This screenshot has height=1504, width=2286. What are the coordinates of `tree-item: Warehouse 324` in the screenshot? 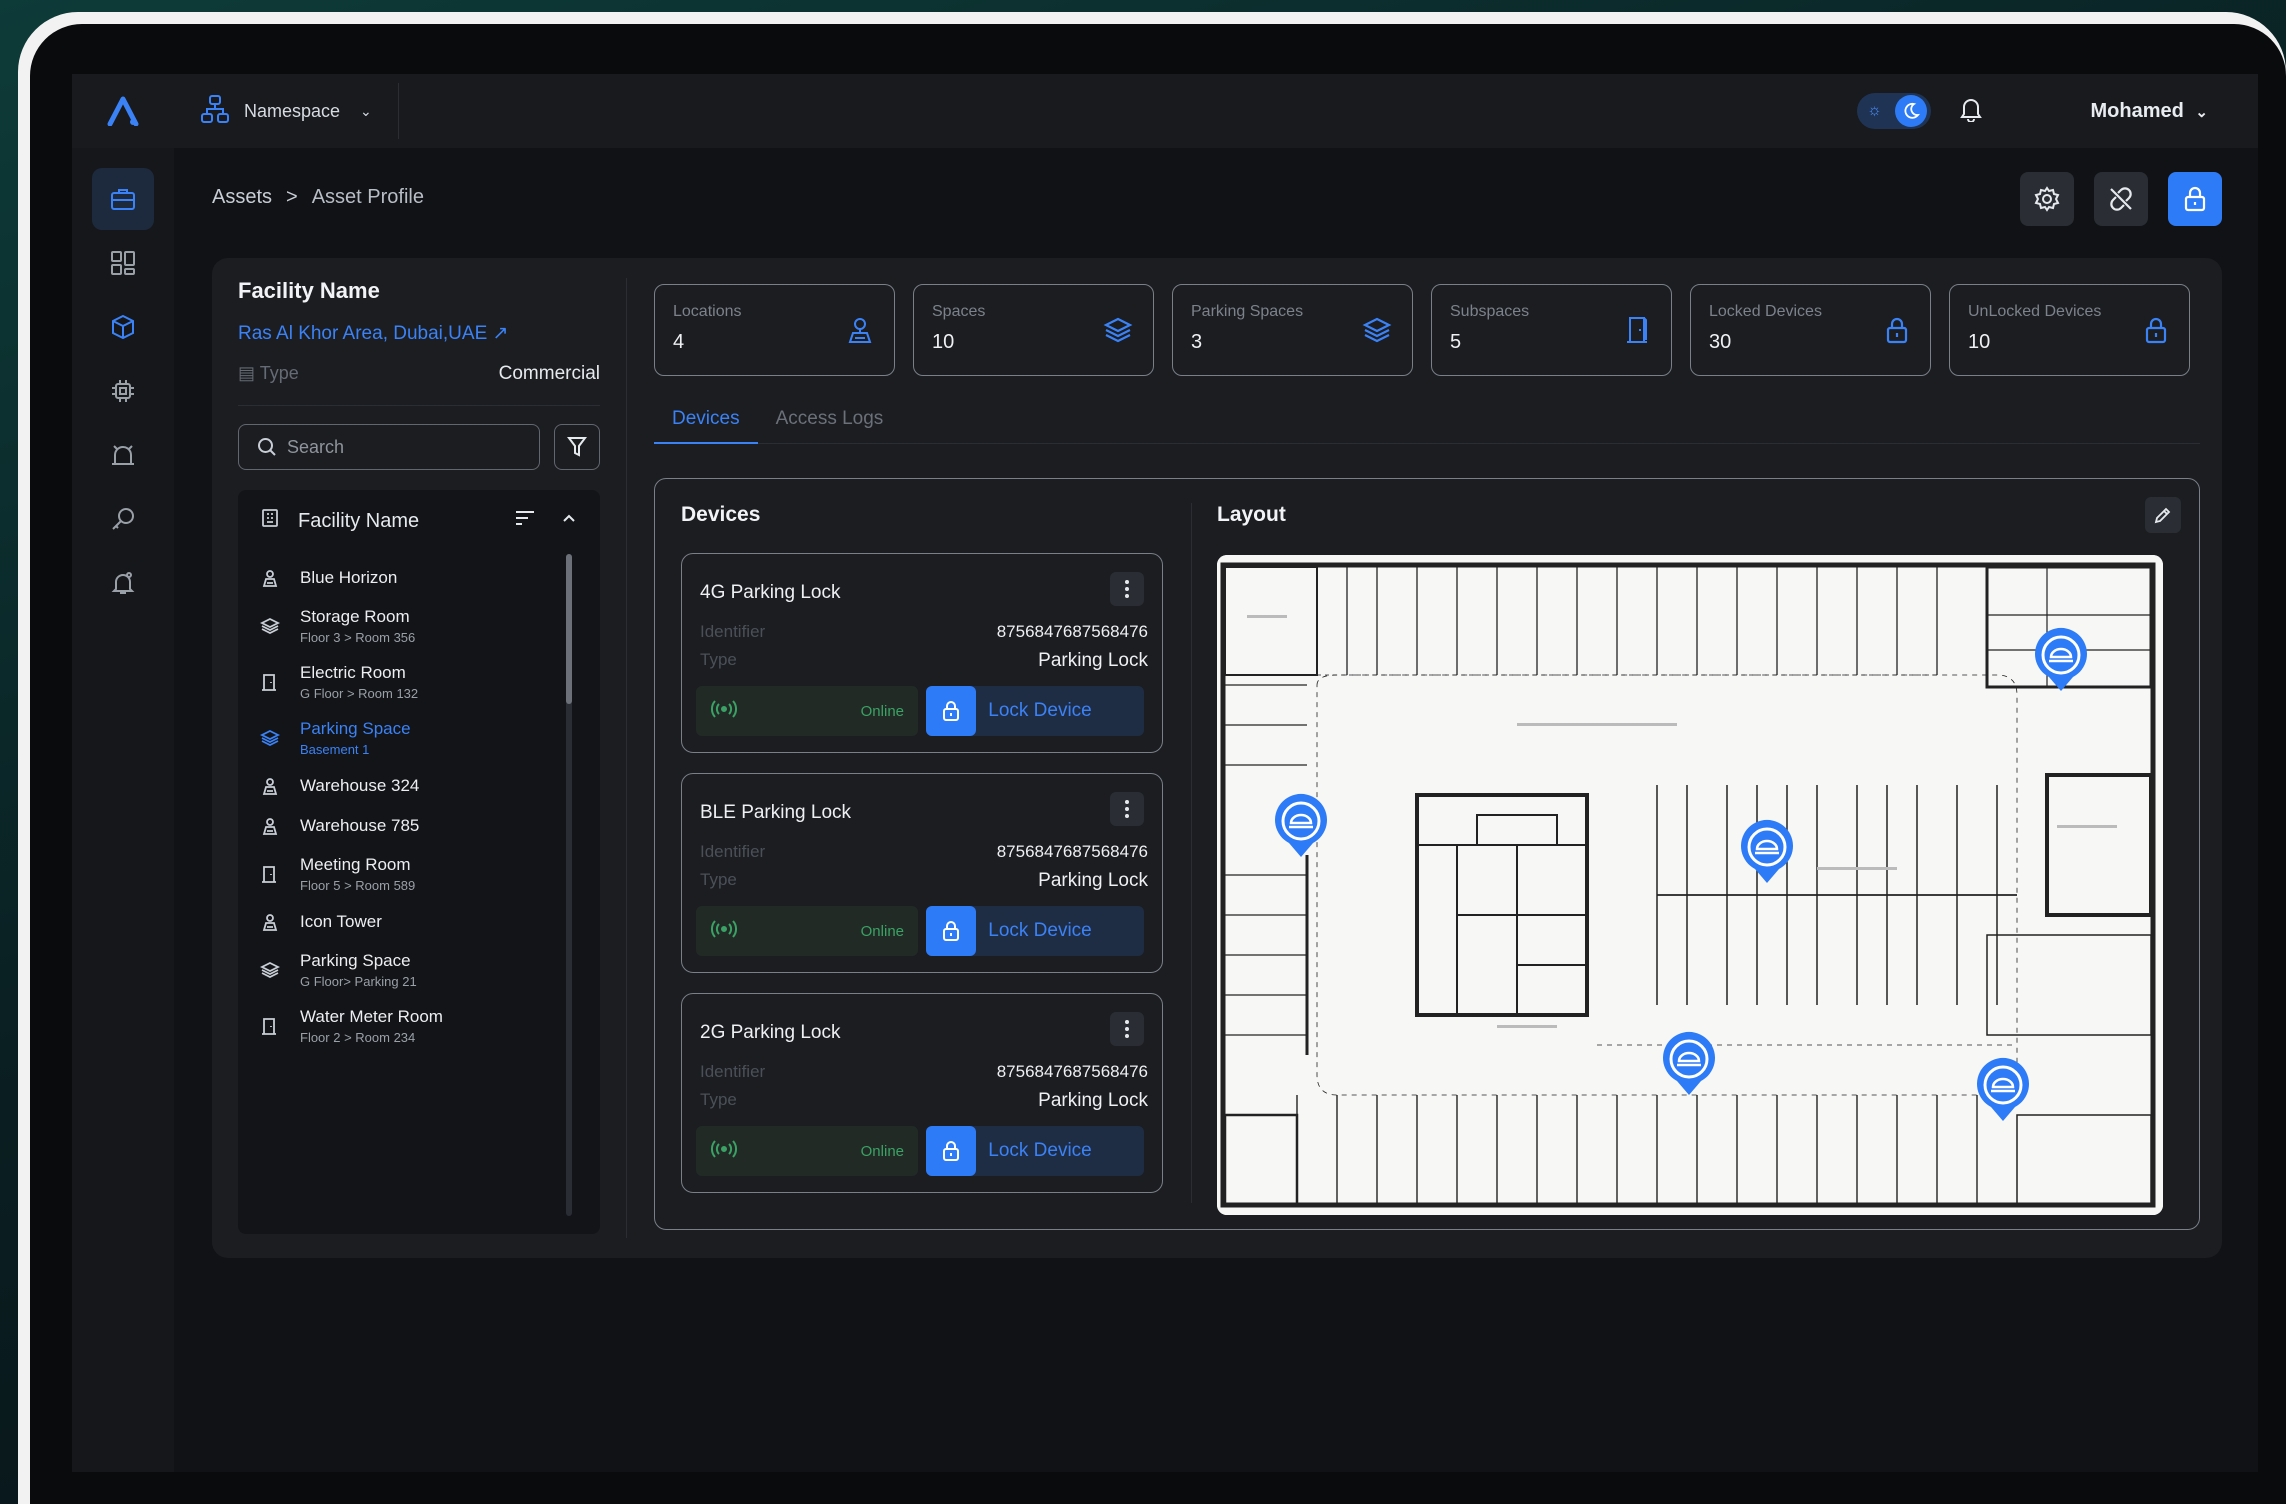 It's located at (410, 786).